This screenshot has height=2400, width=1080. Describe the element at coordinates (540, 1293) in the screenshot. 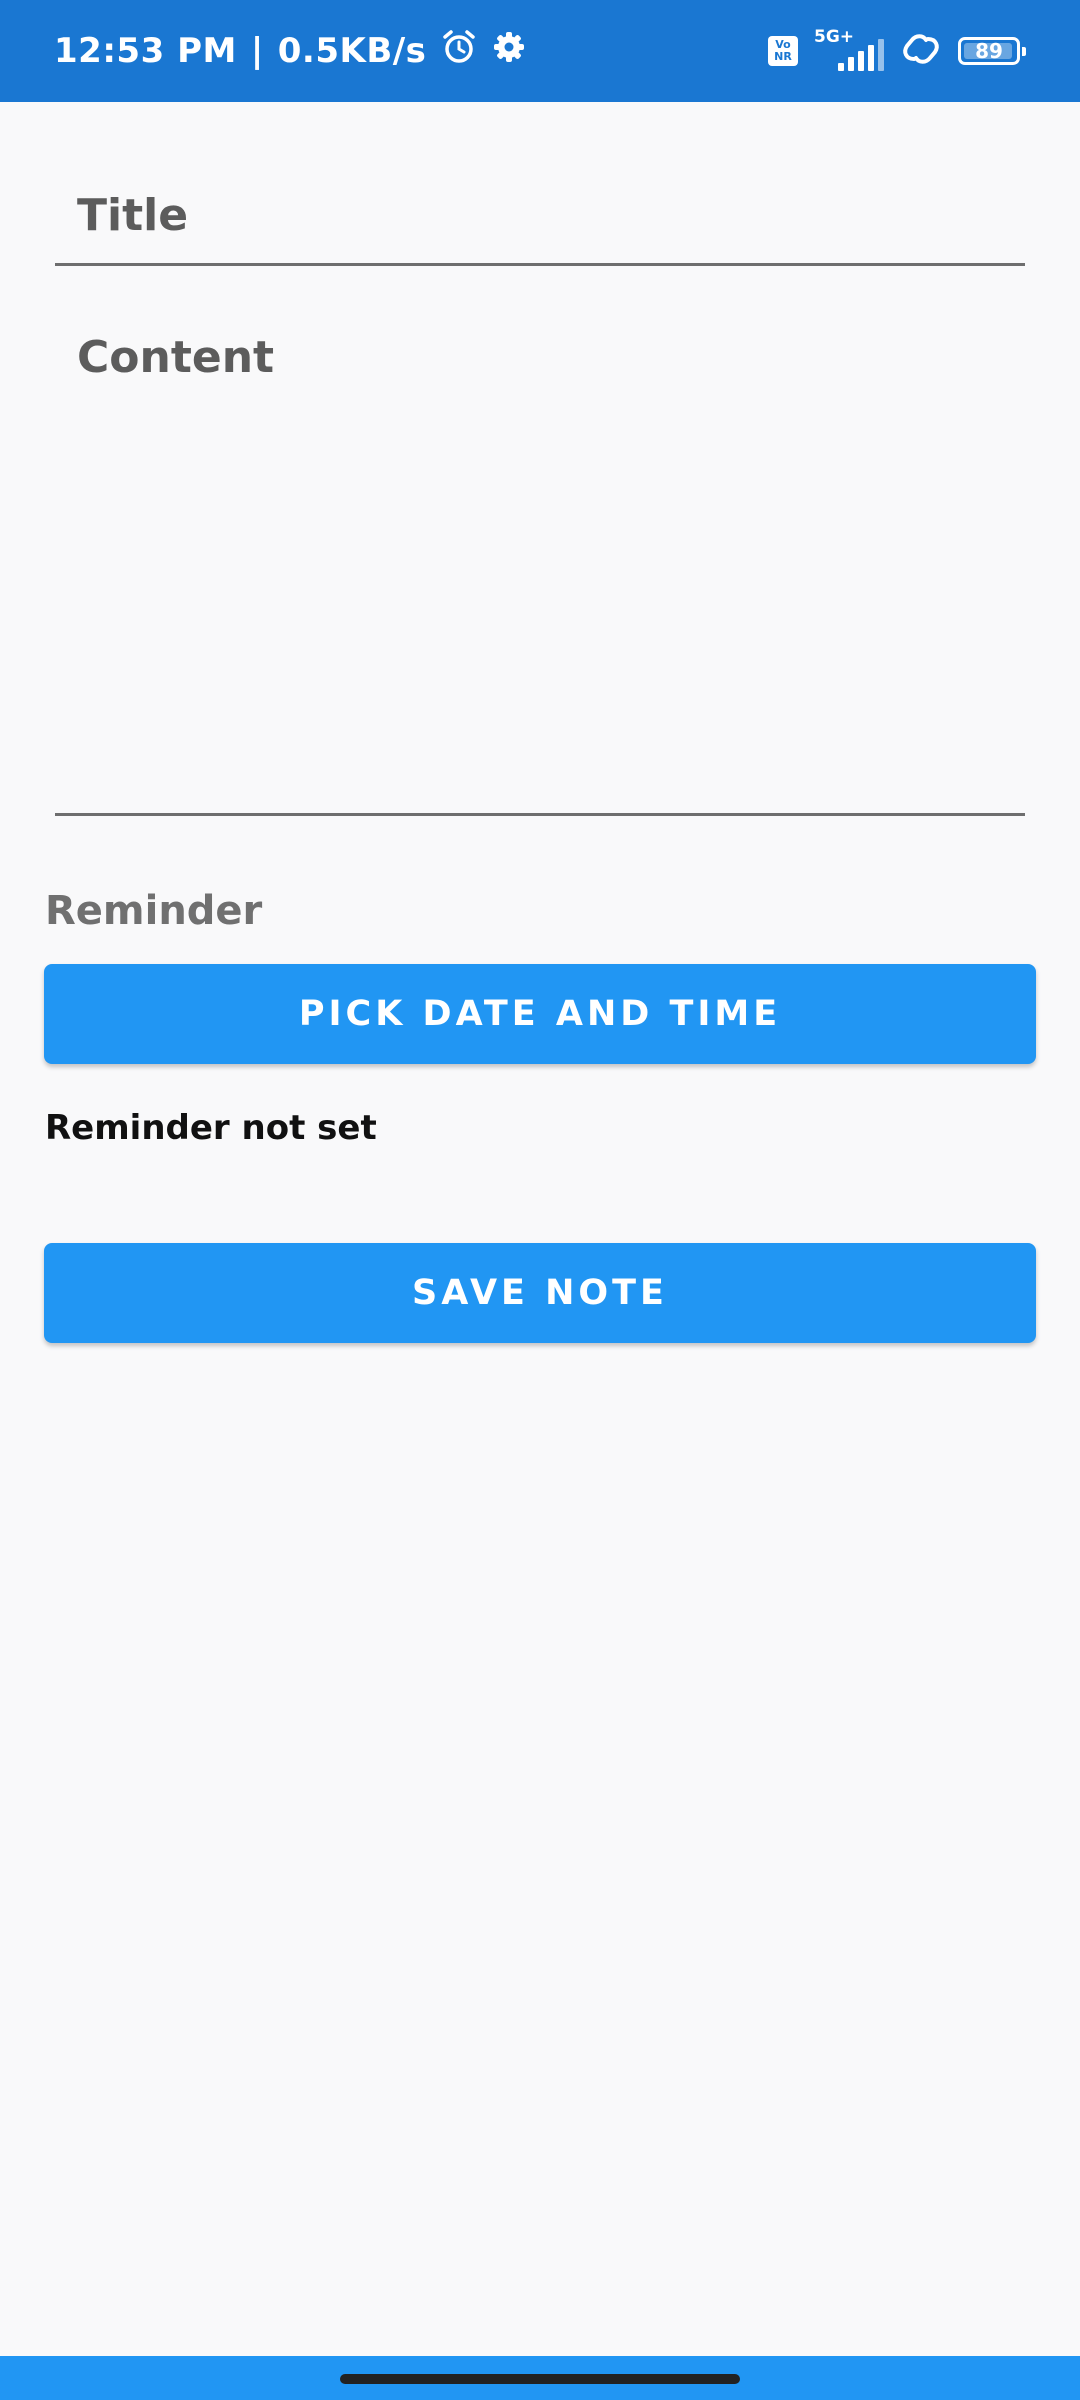

I see `save-note-button: SAVE NOTE` at that location.